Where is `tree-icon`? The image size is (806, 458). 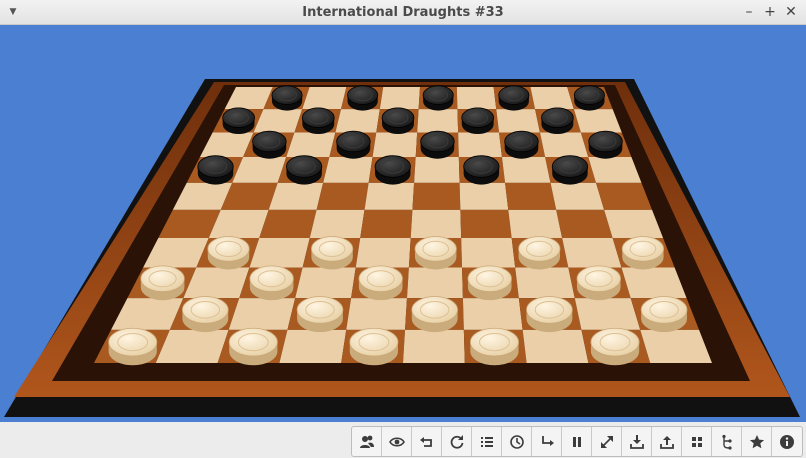 tree-icon is located at coordinates (726, 442).